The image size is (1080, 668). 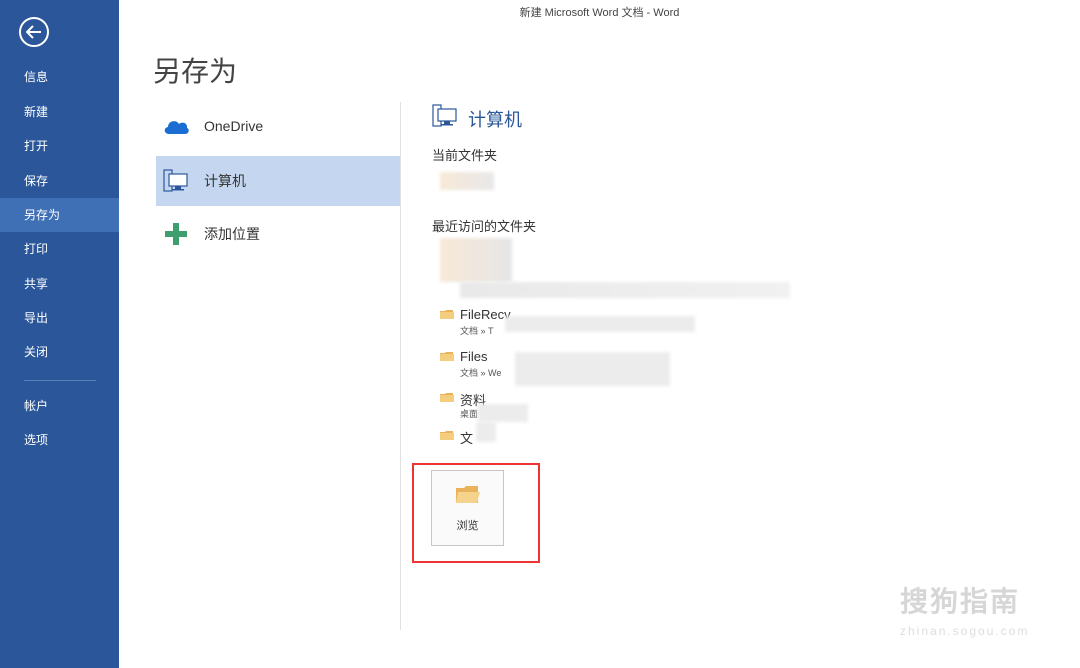 What do you see at coordinates (965, 631) in the screenshot?
I see `watermark-url: zhinan.sogou.com` at bounding box center [965, 631].